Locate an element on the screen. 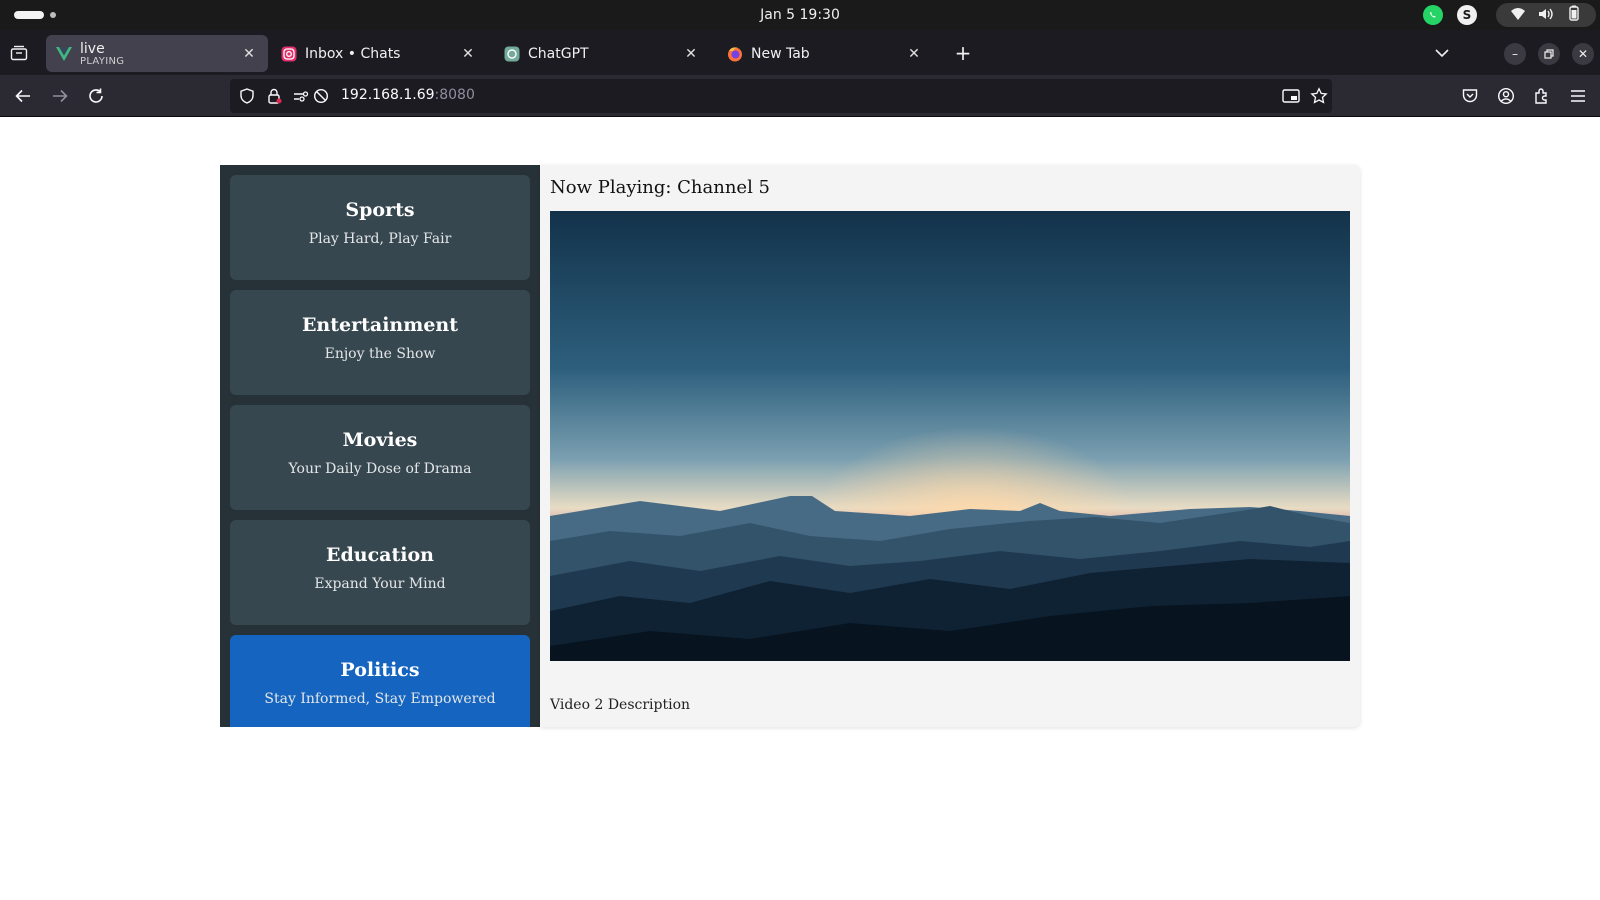 The height and width of the screenshot is (900, 1600). tab-title: New Tab is located at coordinates (780, 53).